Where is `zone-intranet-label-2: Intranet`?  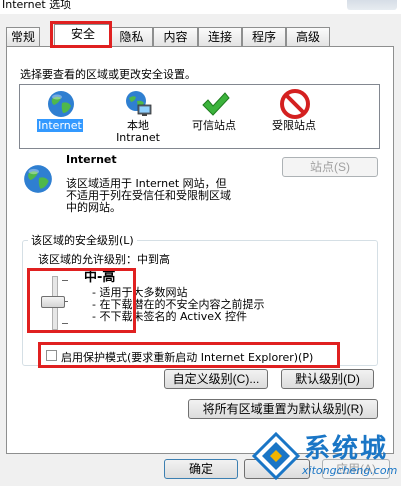 zone-intranet-label-2: Intranet is located at coordinates (138, 137).